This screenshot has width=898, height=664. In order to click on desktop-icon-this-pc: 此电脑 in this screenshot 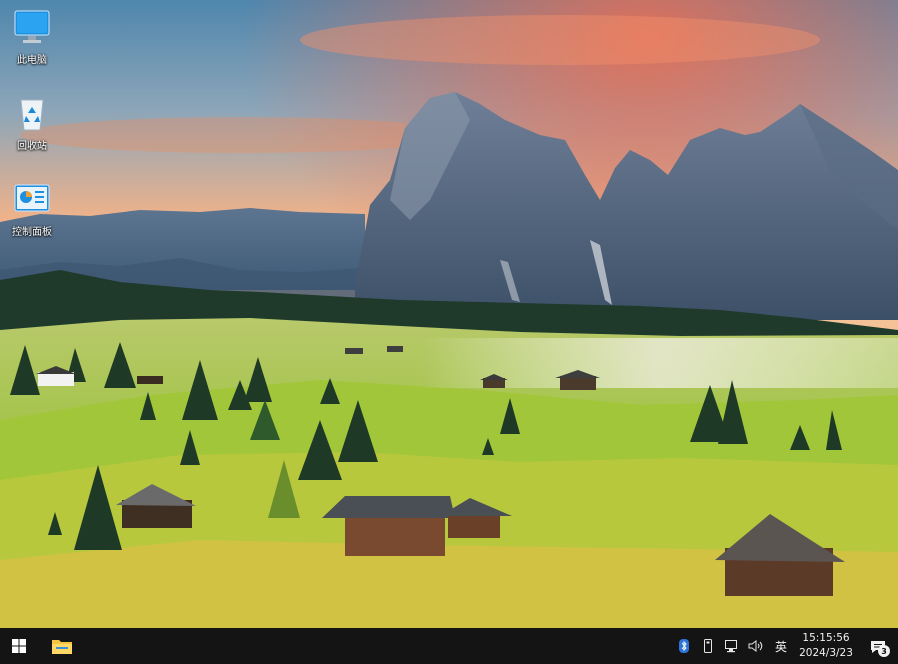, I will do `click(32, 37)`.